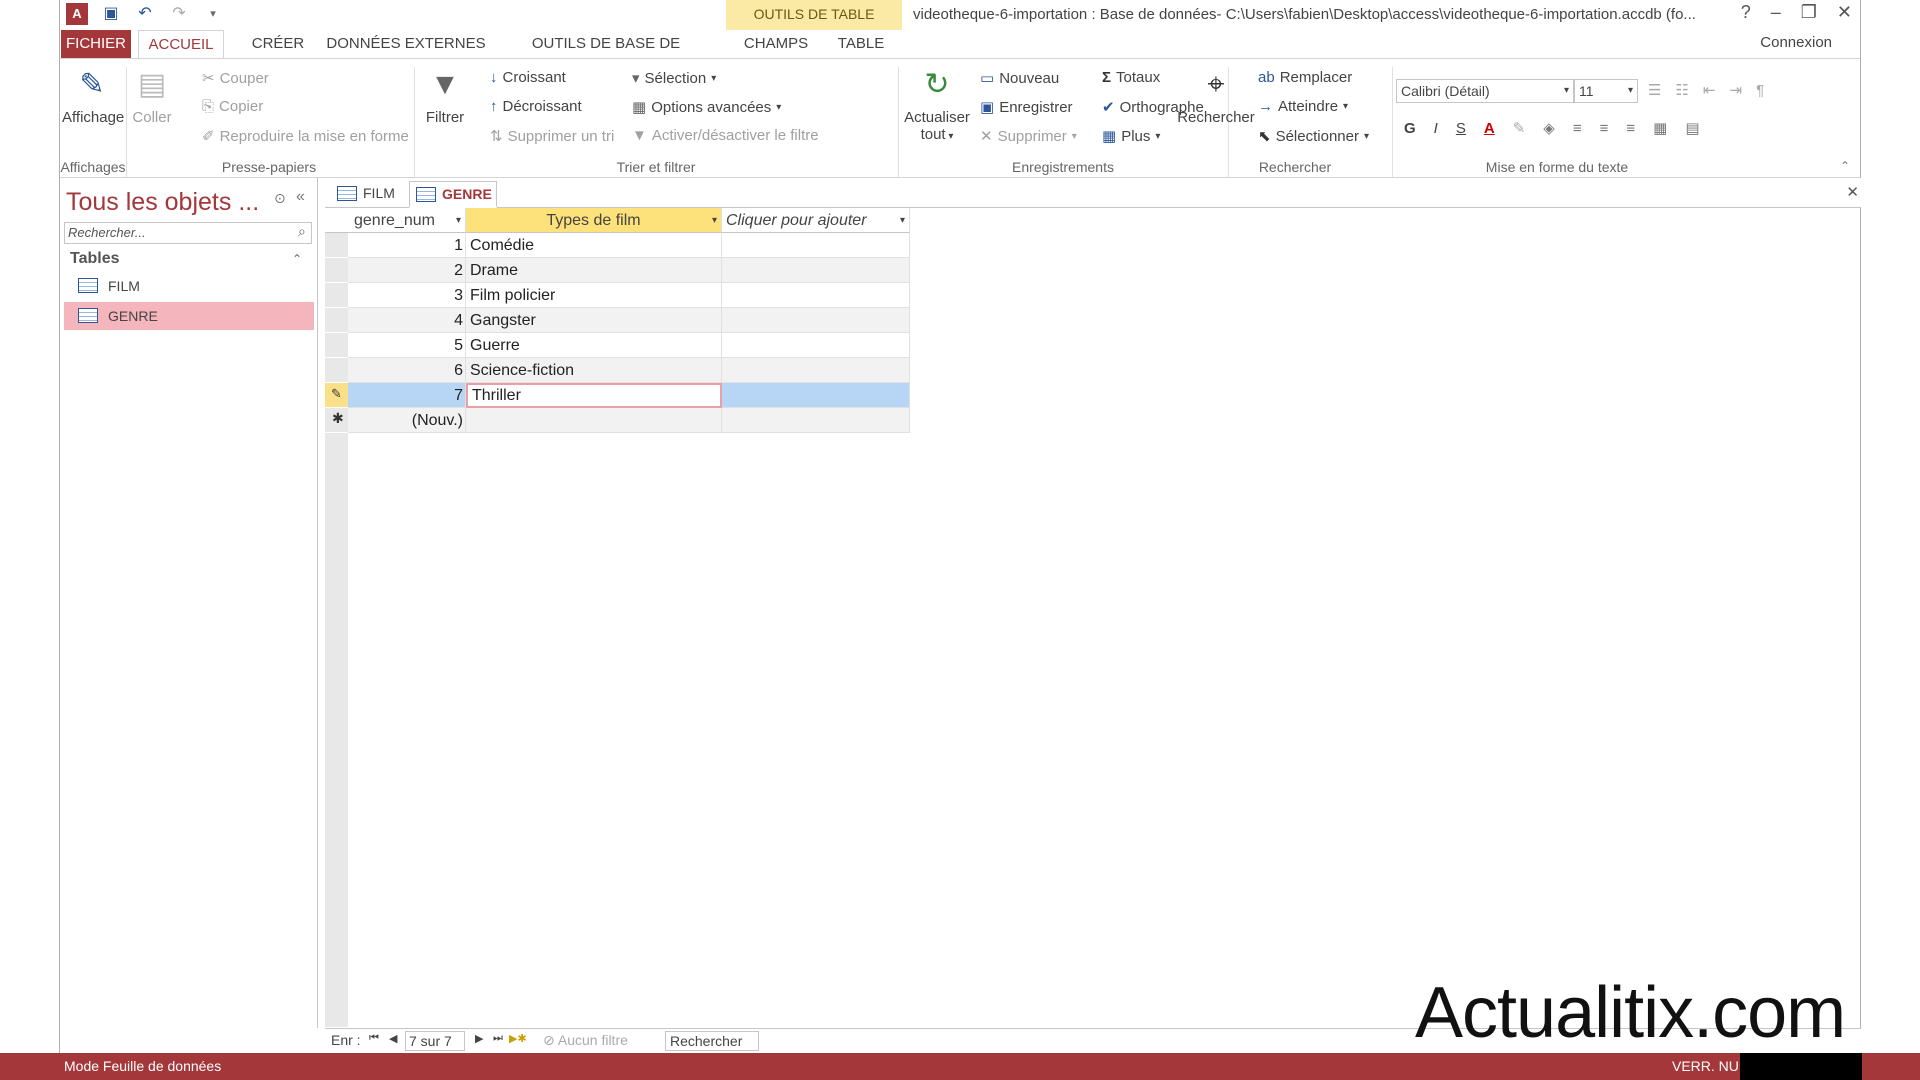 This screenshot has width=1920, height=1080. What do you see at coordinates (937, 104) in the screenshot?
I see `refresh-all-button: ↻ Actualiser tout ▾` at bounding box center [937, 104].